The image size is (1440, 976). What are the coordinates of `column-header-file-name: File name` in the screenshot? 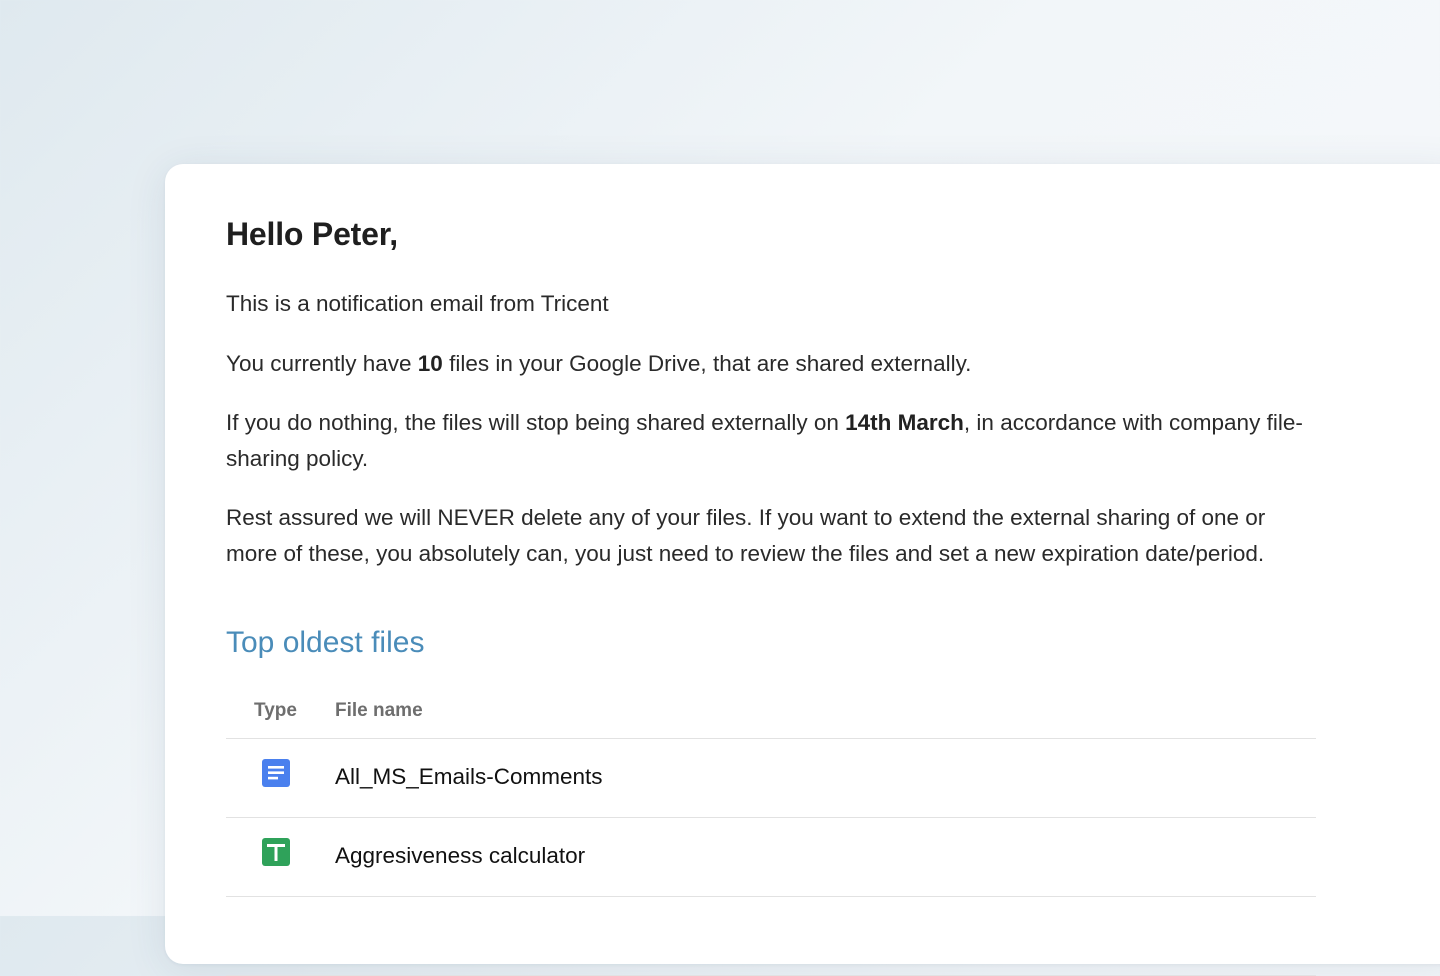 It's located at (379, 710).